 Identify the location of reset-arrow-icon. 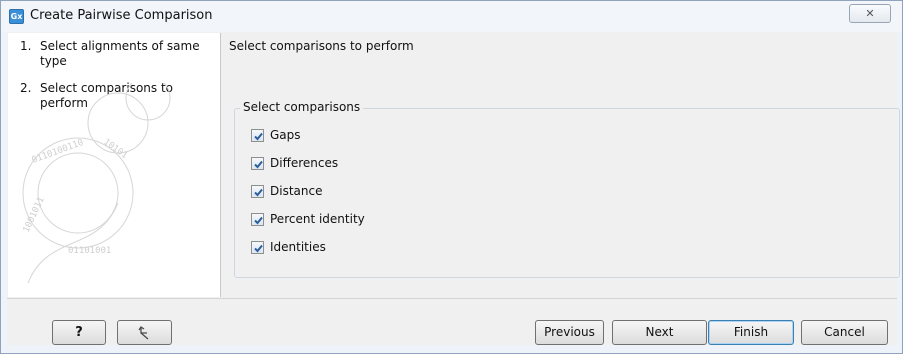
(142, 333).